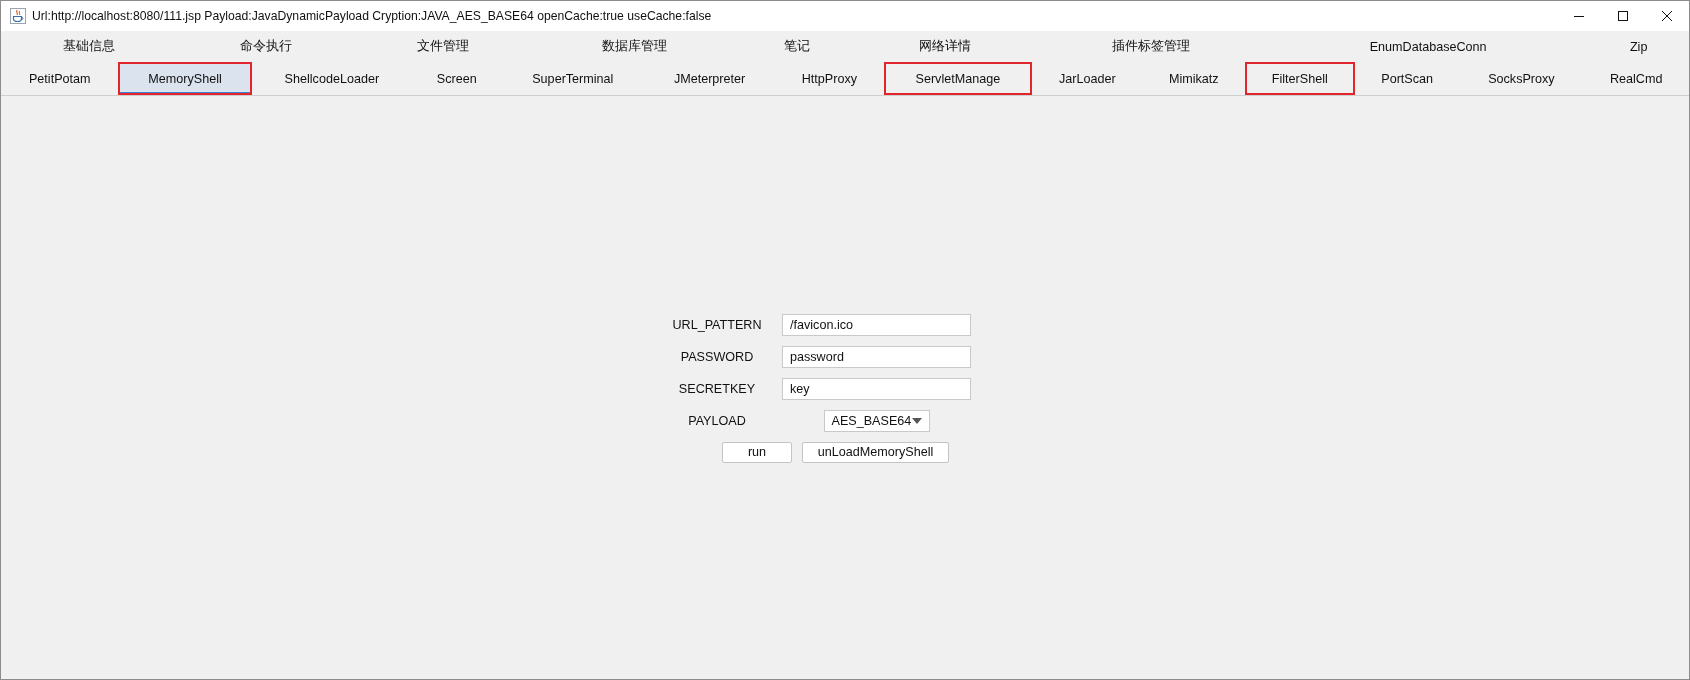  What do you see at coordinates (1521, 78) in the screenshot?
I see `tab: SocksProxy` at bounding box center [1521, 78].